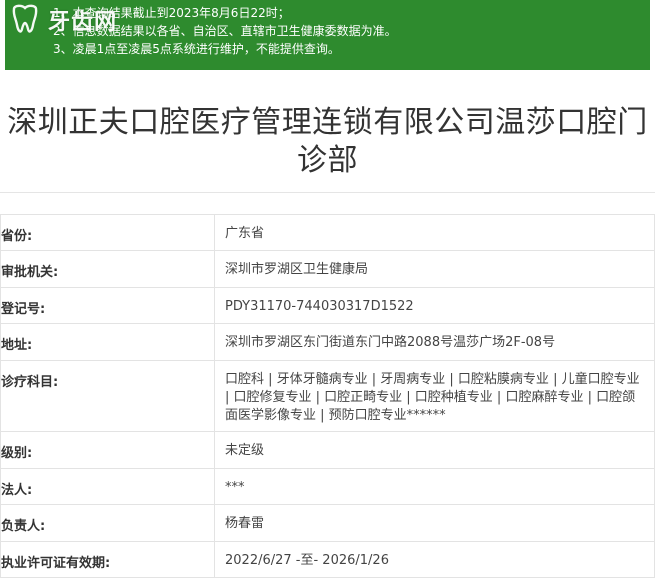  What do you see at coordinates (107, 305) in the screenshot?
I see `label-registration-number: 登记号:` at bounding box center [107, 305].